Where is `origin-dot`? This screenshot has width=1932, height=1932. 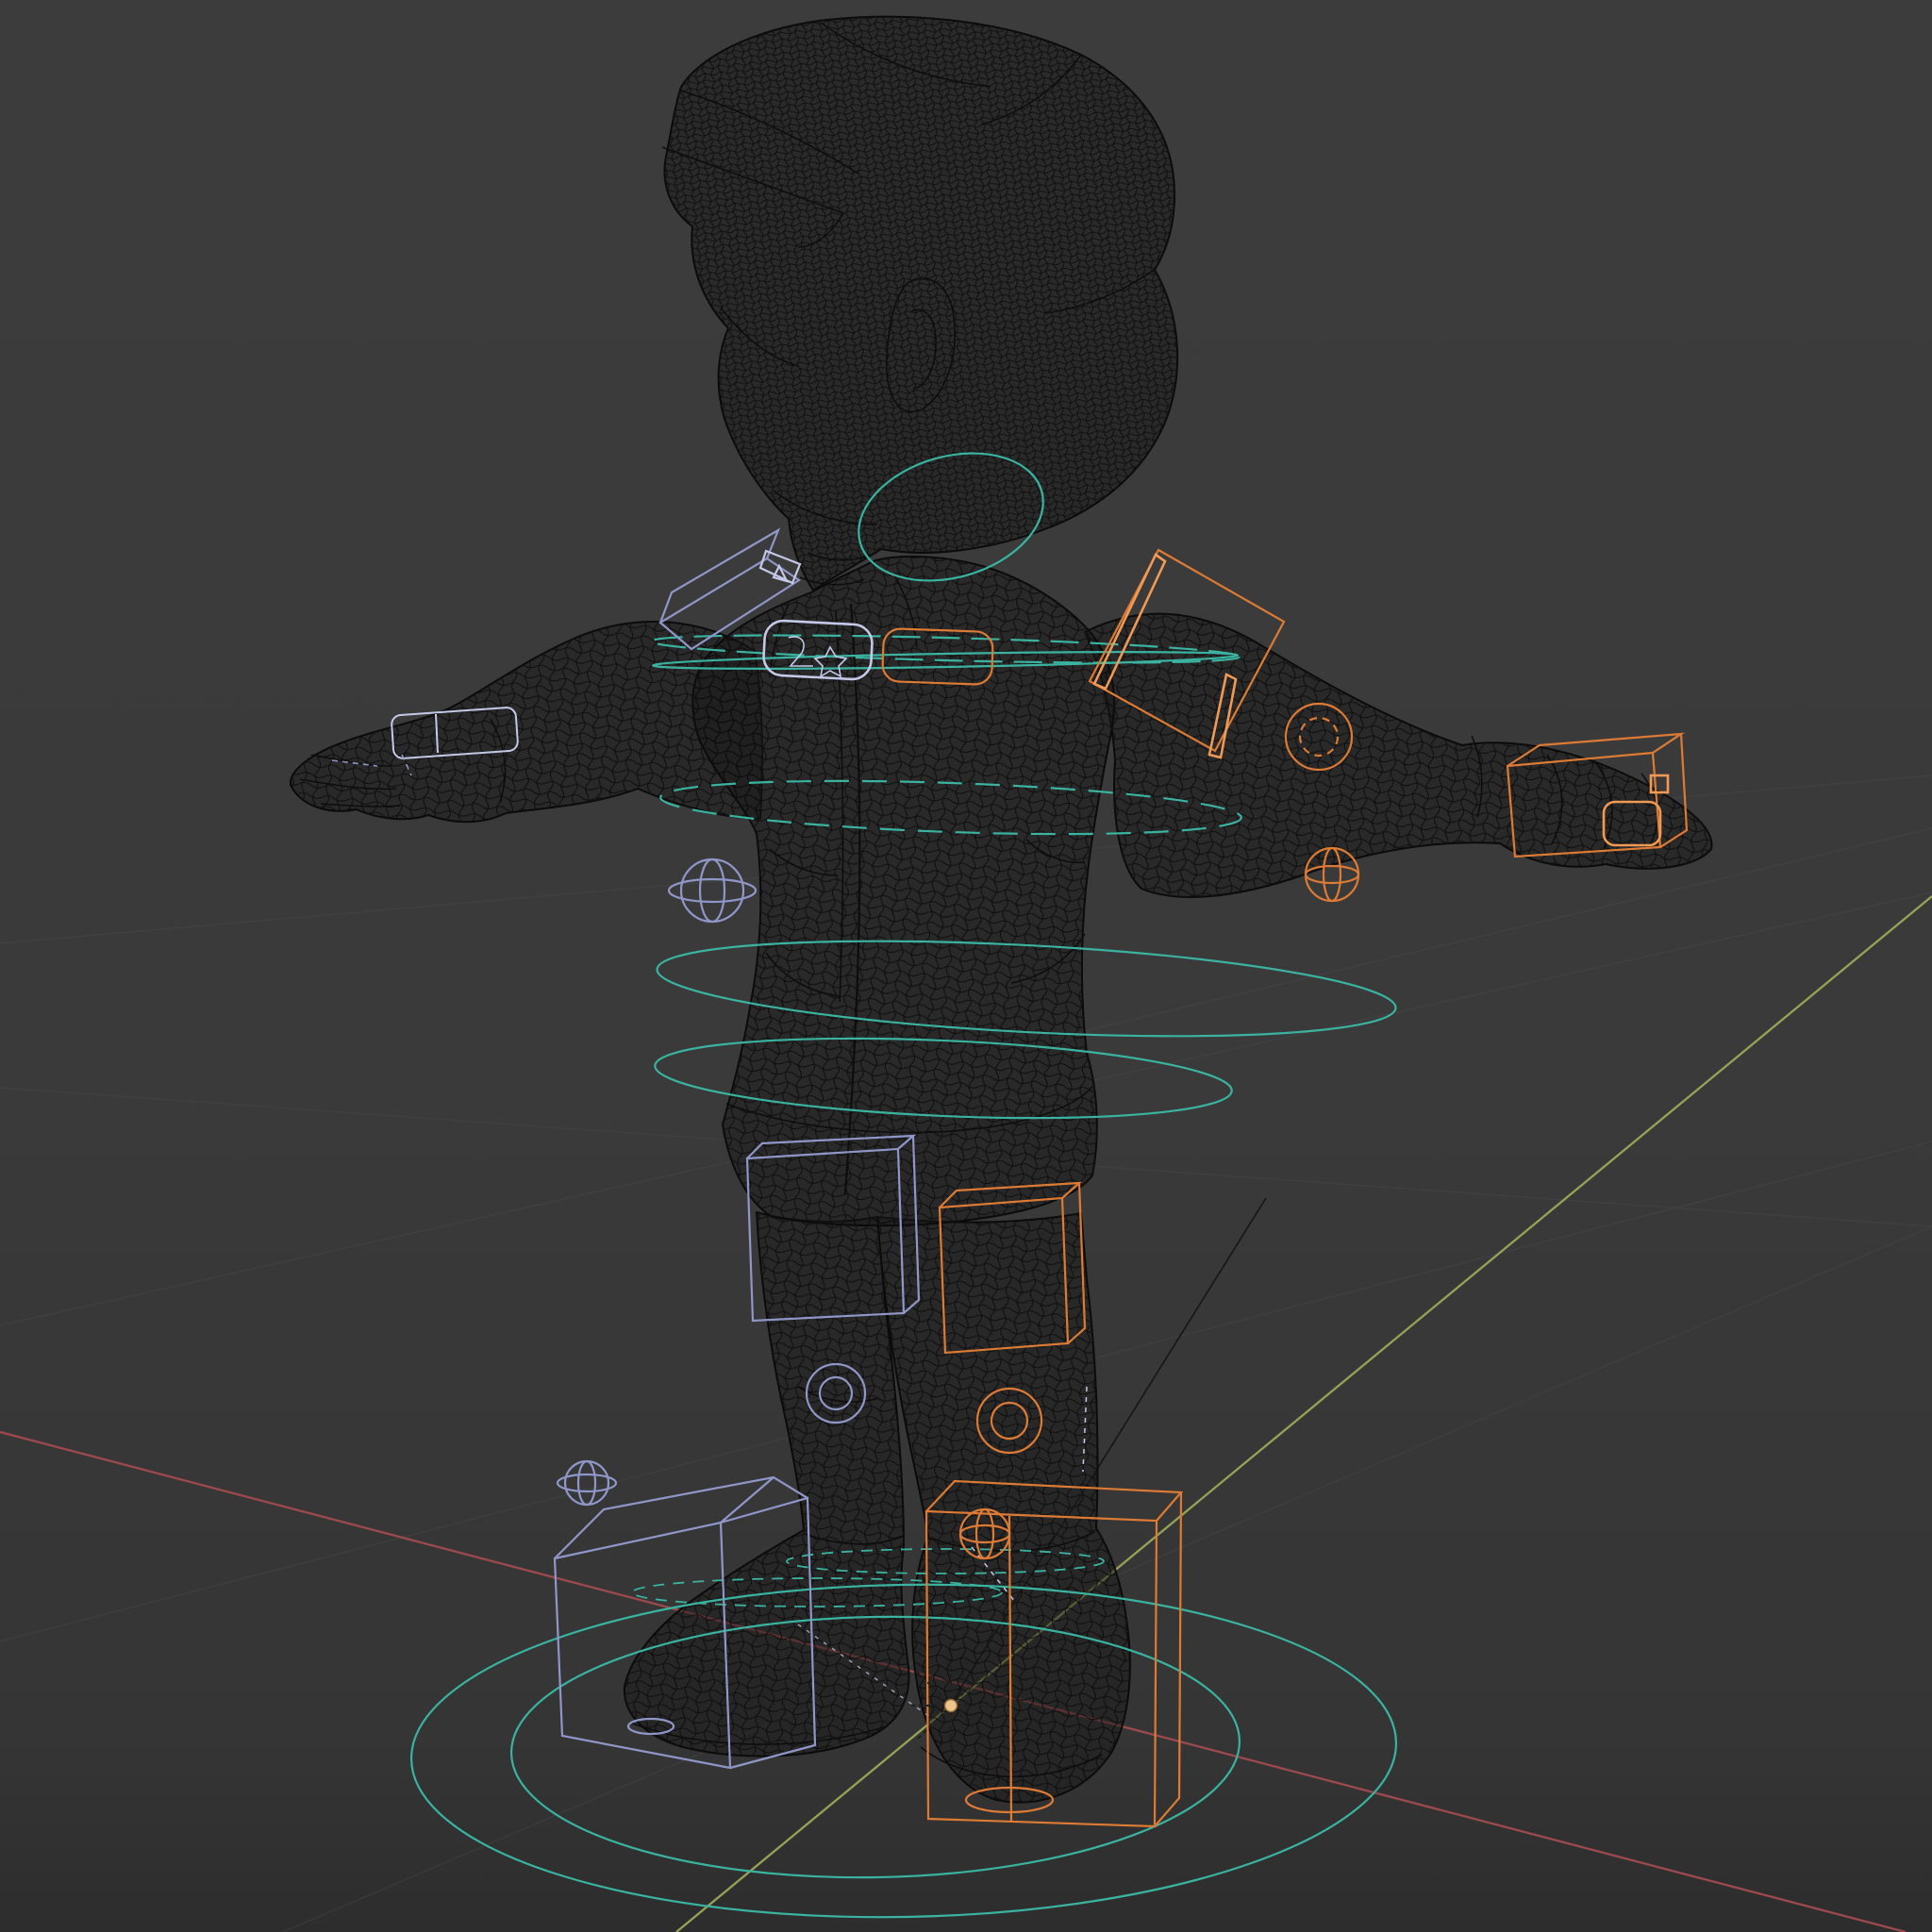
origin-dot is located at coordinates (951, 1706).